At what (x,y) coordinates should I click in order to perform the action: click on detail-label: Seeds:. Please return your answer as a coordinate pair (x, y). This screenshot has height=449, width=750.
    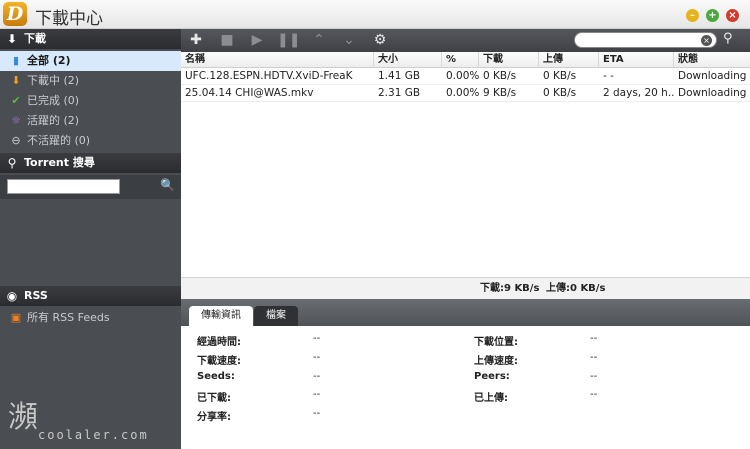
    Looking at the image, I should click on (216, 376).